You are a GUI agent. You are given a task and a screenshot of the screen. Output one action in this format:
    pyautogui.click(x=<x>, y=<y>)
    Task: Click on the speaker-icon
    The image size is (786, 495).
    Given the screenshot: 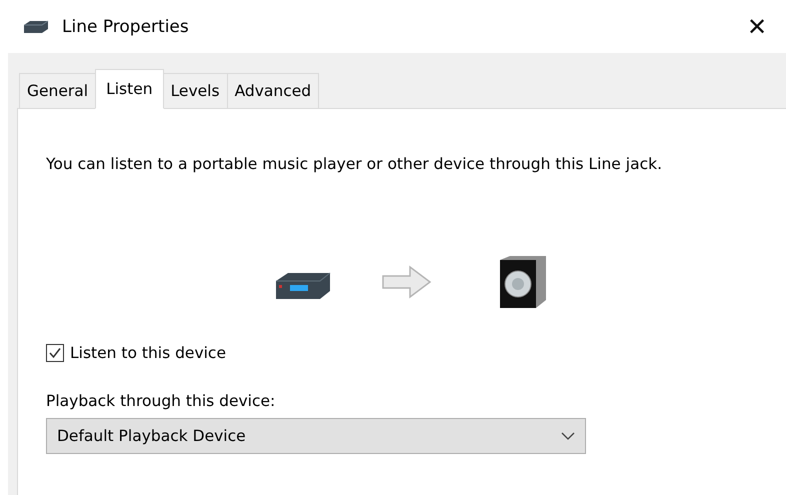 What is the action you would take?
    pyautogui.click(x=523, y=282)
    